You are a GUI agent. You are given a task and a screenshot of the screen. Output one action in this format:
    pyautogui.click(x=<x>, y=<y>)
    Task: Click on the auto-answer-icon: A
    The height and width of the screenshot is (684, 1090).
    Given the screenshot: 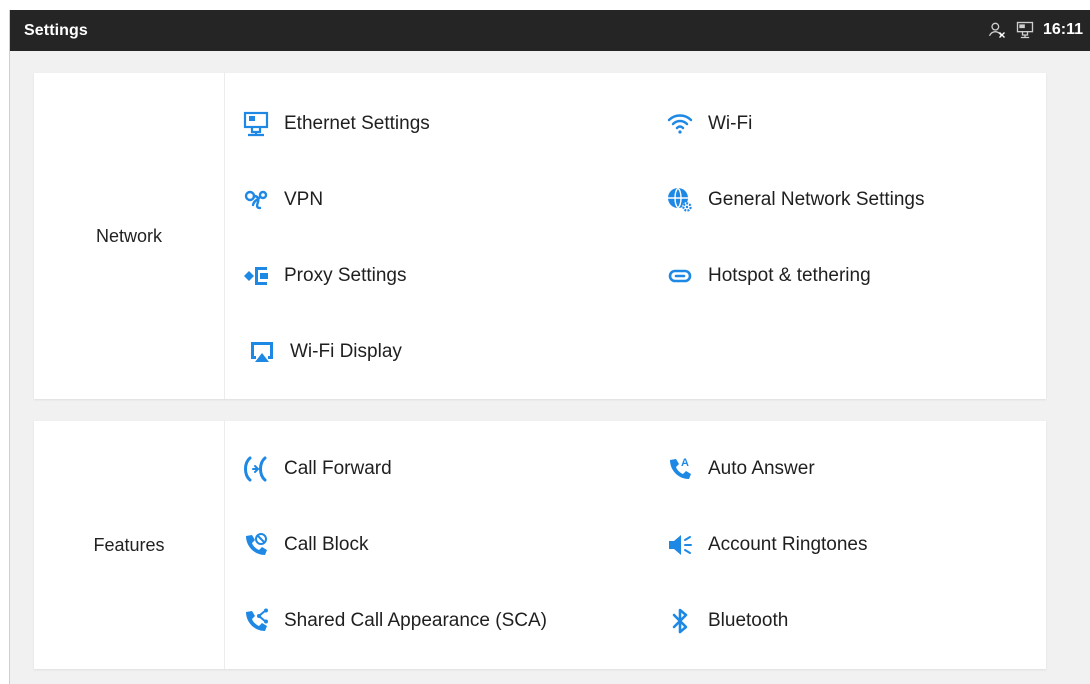 What is the action you would take?
    pyautogui.click(x=680, y=469)
    